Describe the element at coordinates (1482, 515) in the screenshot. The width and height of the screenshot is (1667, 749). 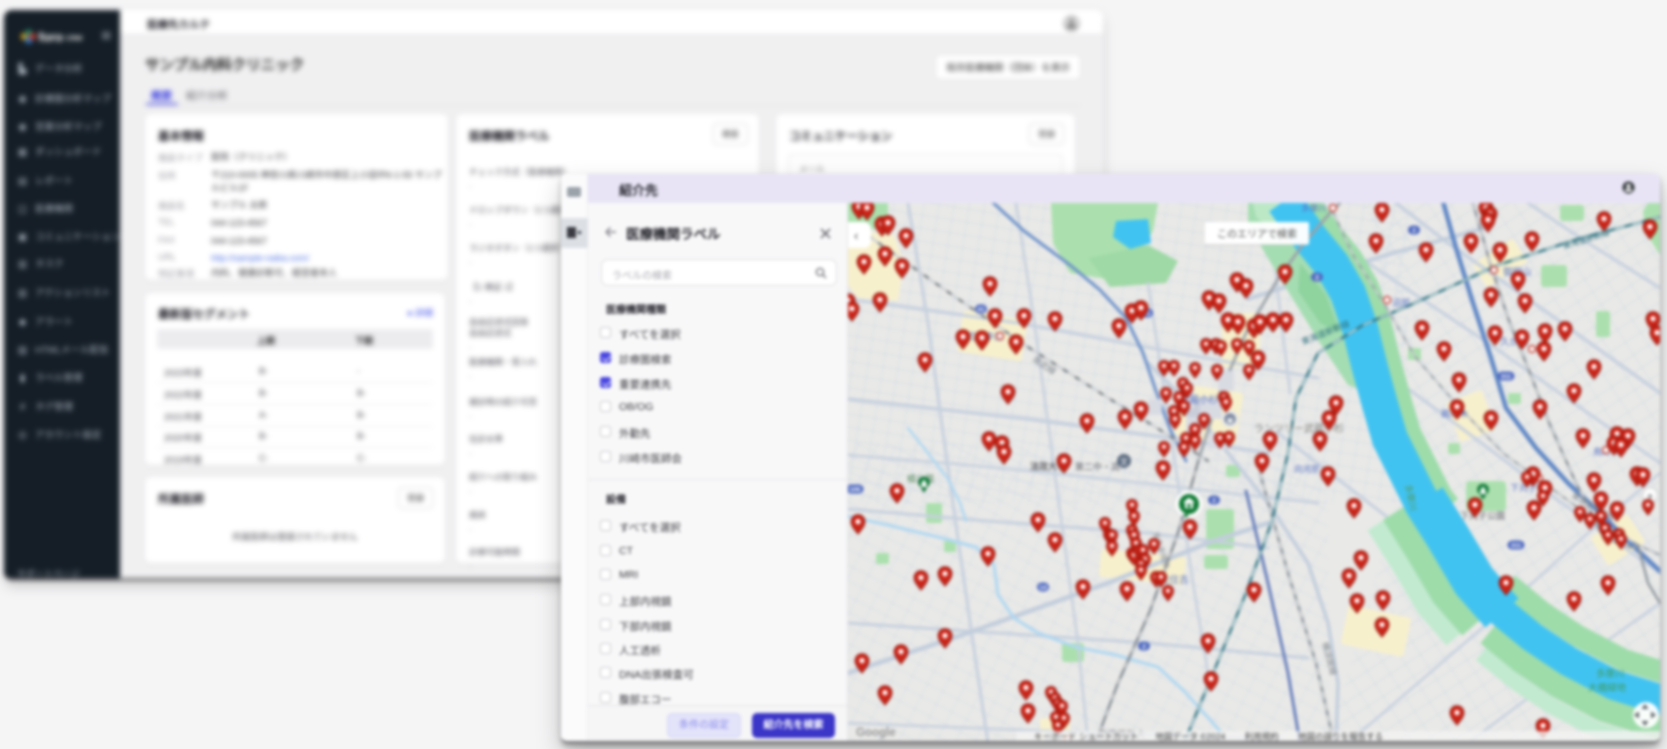
I see `svg-text: 下丸子公園` at that location.